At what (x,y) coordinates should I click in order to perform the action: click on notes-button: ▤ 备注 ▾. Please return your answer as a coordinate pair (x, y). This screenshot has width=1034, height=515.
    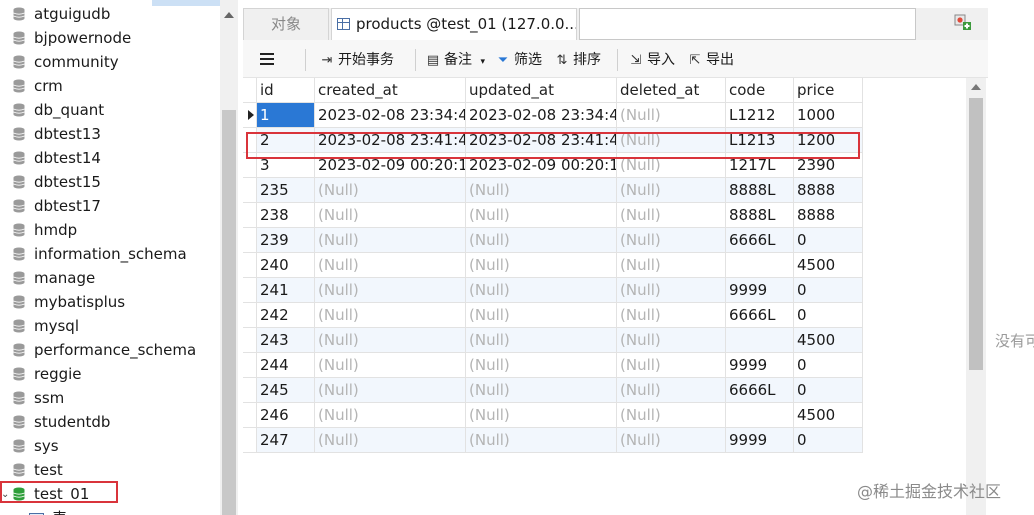
    Looking at the image, I should click on (455, 60).